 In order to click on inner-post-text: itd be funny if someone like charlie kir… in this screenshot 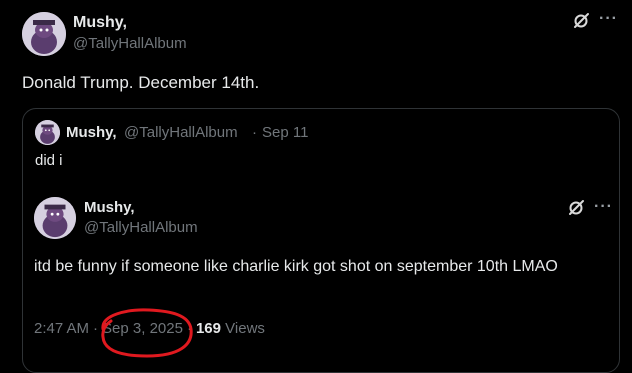, I will do `click(296, 266)`.